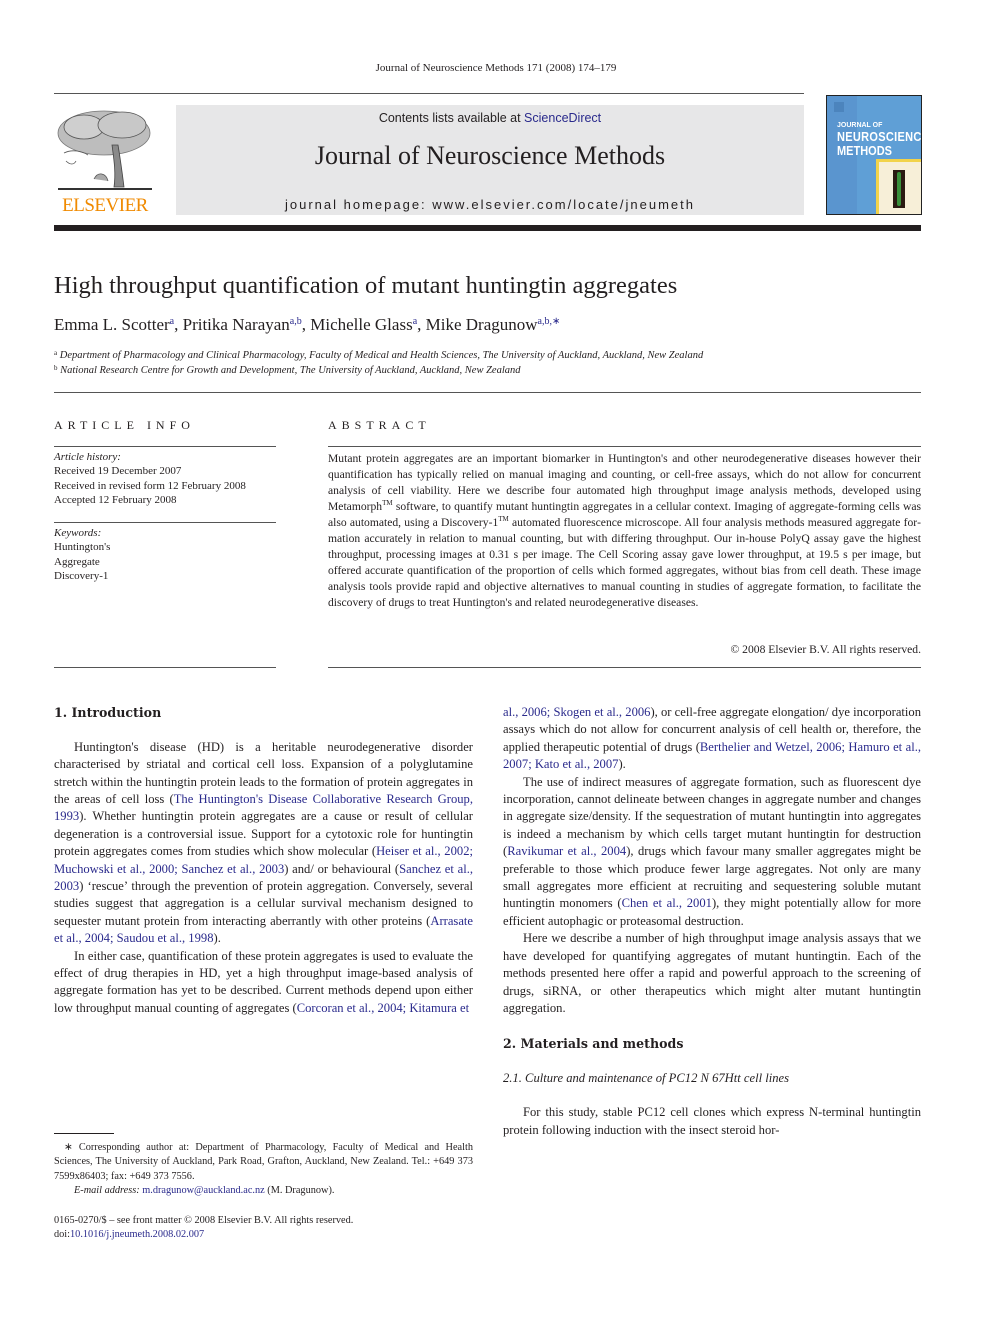  Describe the element at coordinates (593, 1043) in the screenshot. I see `section-heading-materials-methods: 2. Materials and methods` at that location.